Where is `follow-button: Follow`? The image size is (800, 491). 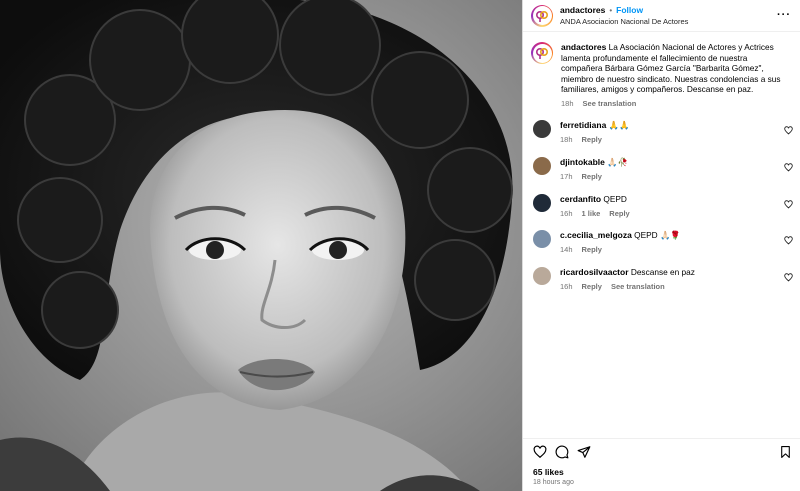 follow-button: Follow is located at coordinates (629, 10).